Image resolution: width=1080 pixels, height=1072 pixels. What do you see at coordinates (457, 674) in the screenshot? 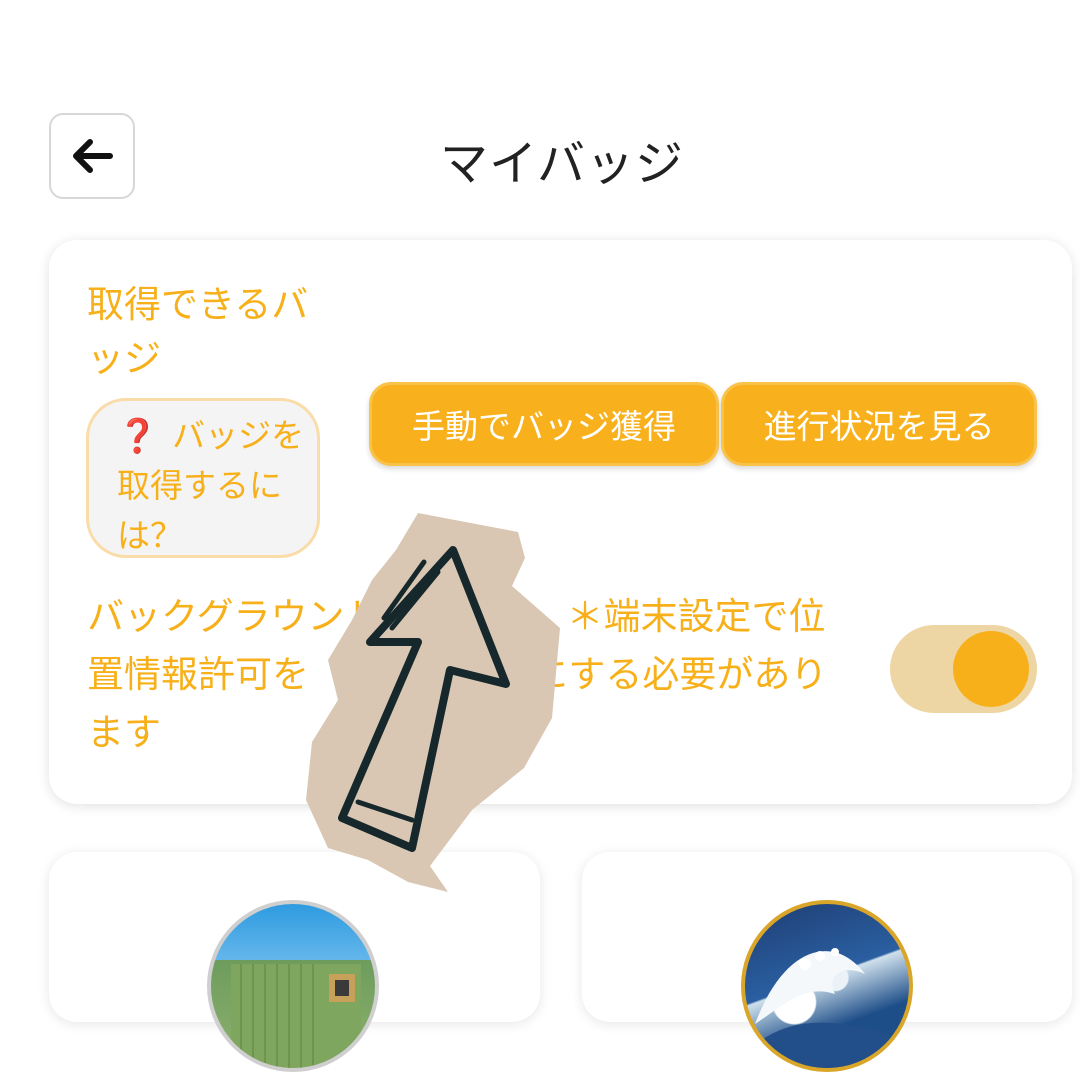
I see `background-location-text: バックグラウンド ＊端末設定で位置情報許可を「常に許可」にする必要があります` at bounding box center [457, 674].